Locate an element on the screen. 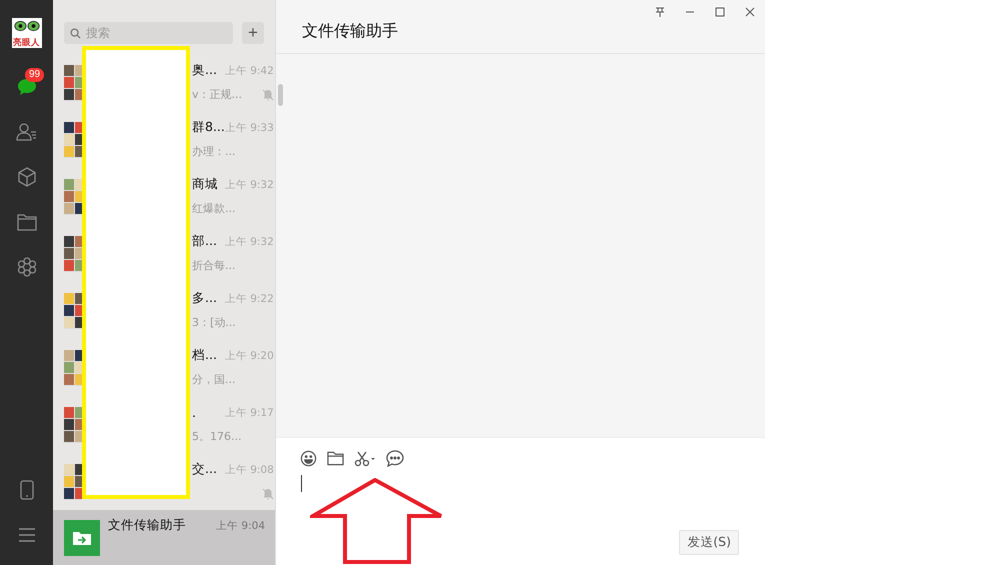 The image size is (1000, 565). search-icon is located at coordinates (75, 33).